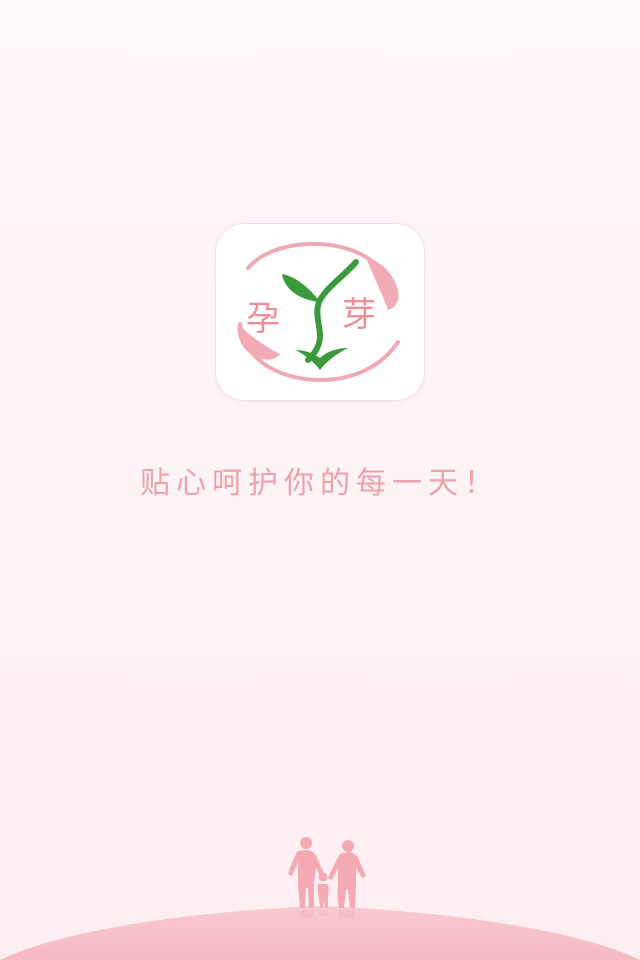 This screenshot has width=640, height=960. What do you see at coordinates (263, 319) in the screenshot?
I see `logo-char-left: 孕` at bounding box center [263, 319].